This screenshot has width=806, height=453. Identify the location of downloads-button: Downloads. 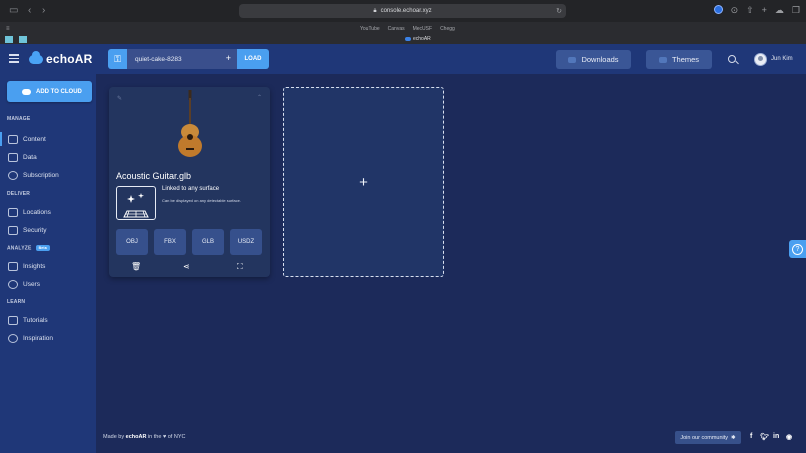
(593, 59).